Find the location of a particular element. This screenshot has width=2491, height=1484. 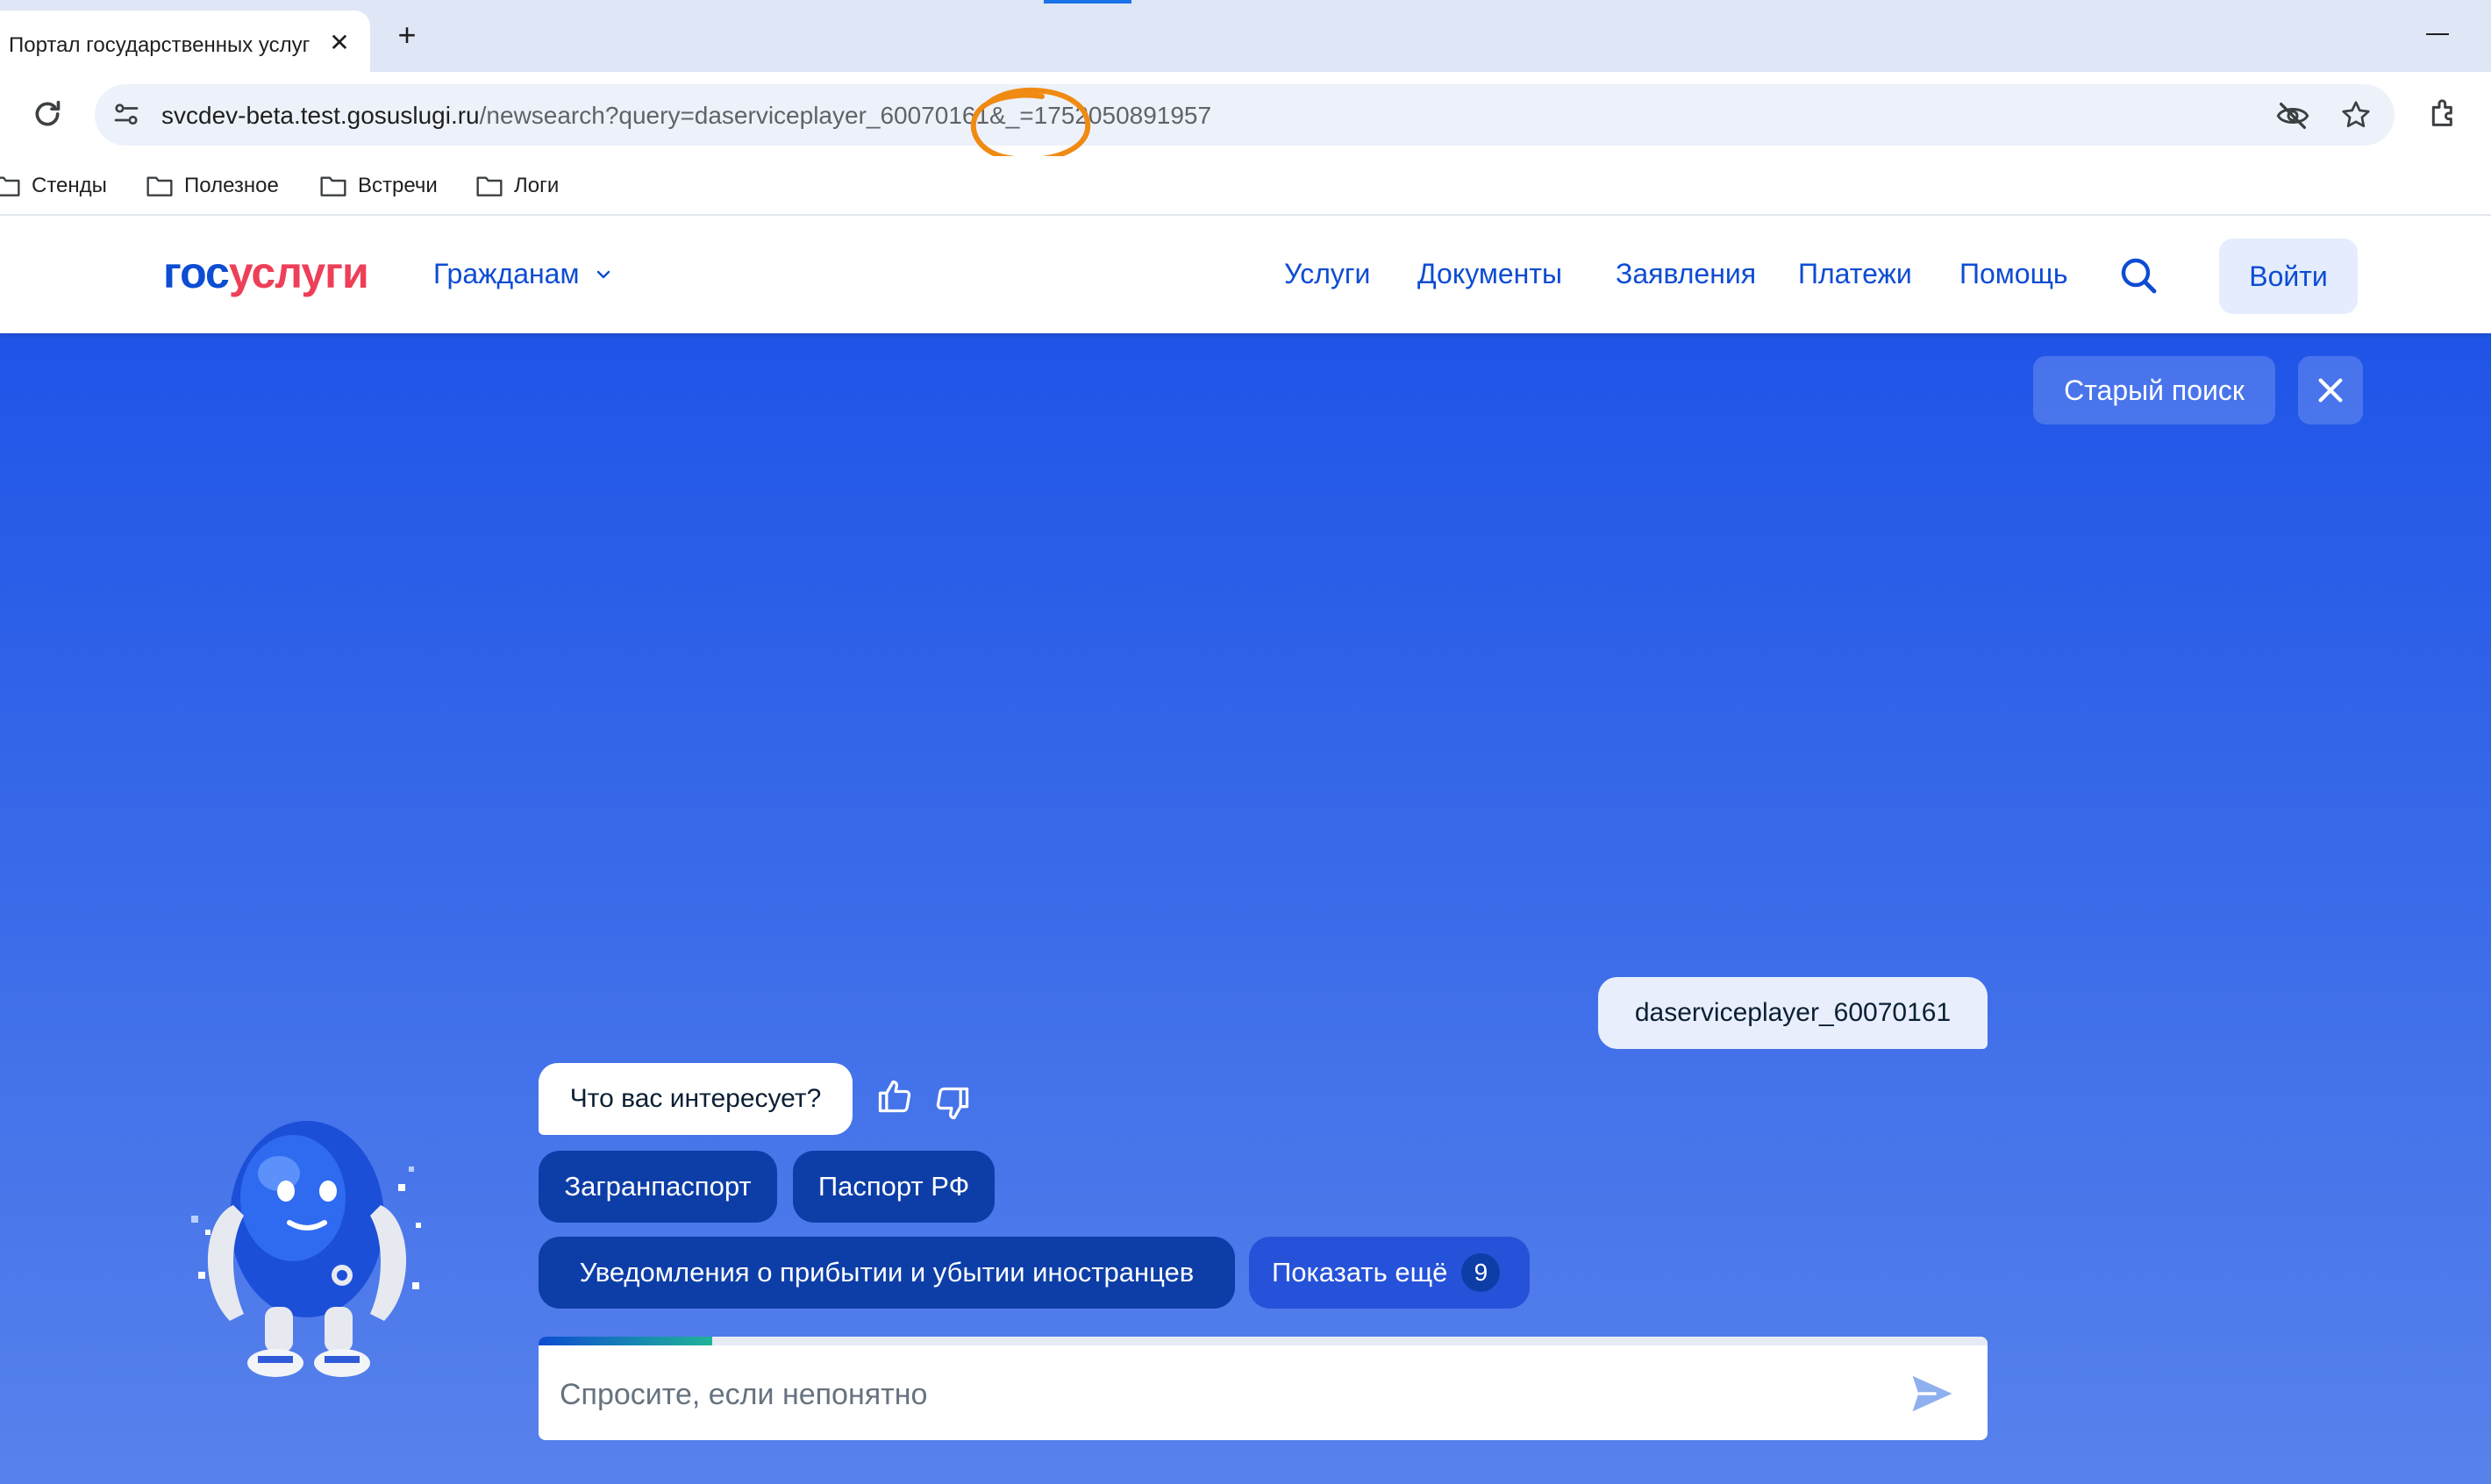

logo-part-uslugi: услуги is located at coordinates (299, 273).